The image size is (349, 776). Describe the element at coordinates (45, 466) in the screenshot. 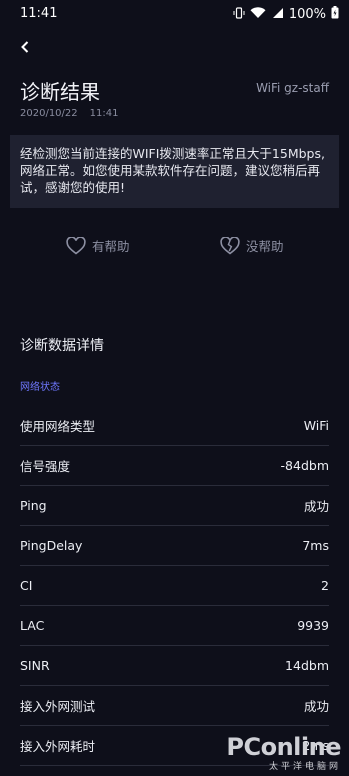

I see `detail-label: 信号强度` at that location.